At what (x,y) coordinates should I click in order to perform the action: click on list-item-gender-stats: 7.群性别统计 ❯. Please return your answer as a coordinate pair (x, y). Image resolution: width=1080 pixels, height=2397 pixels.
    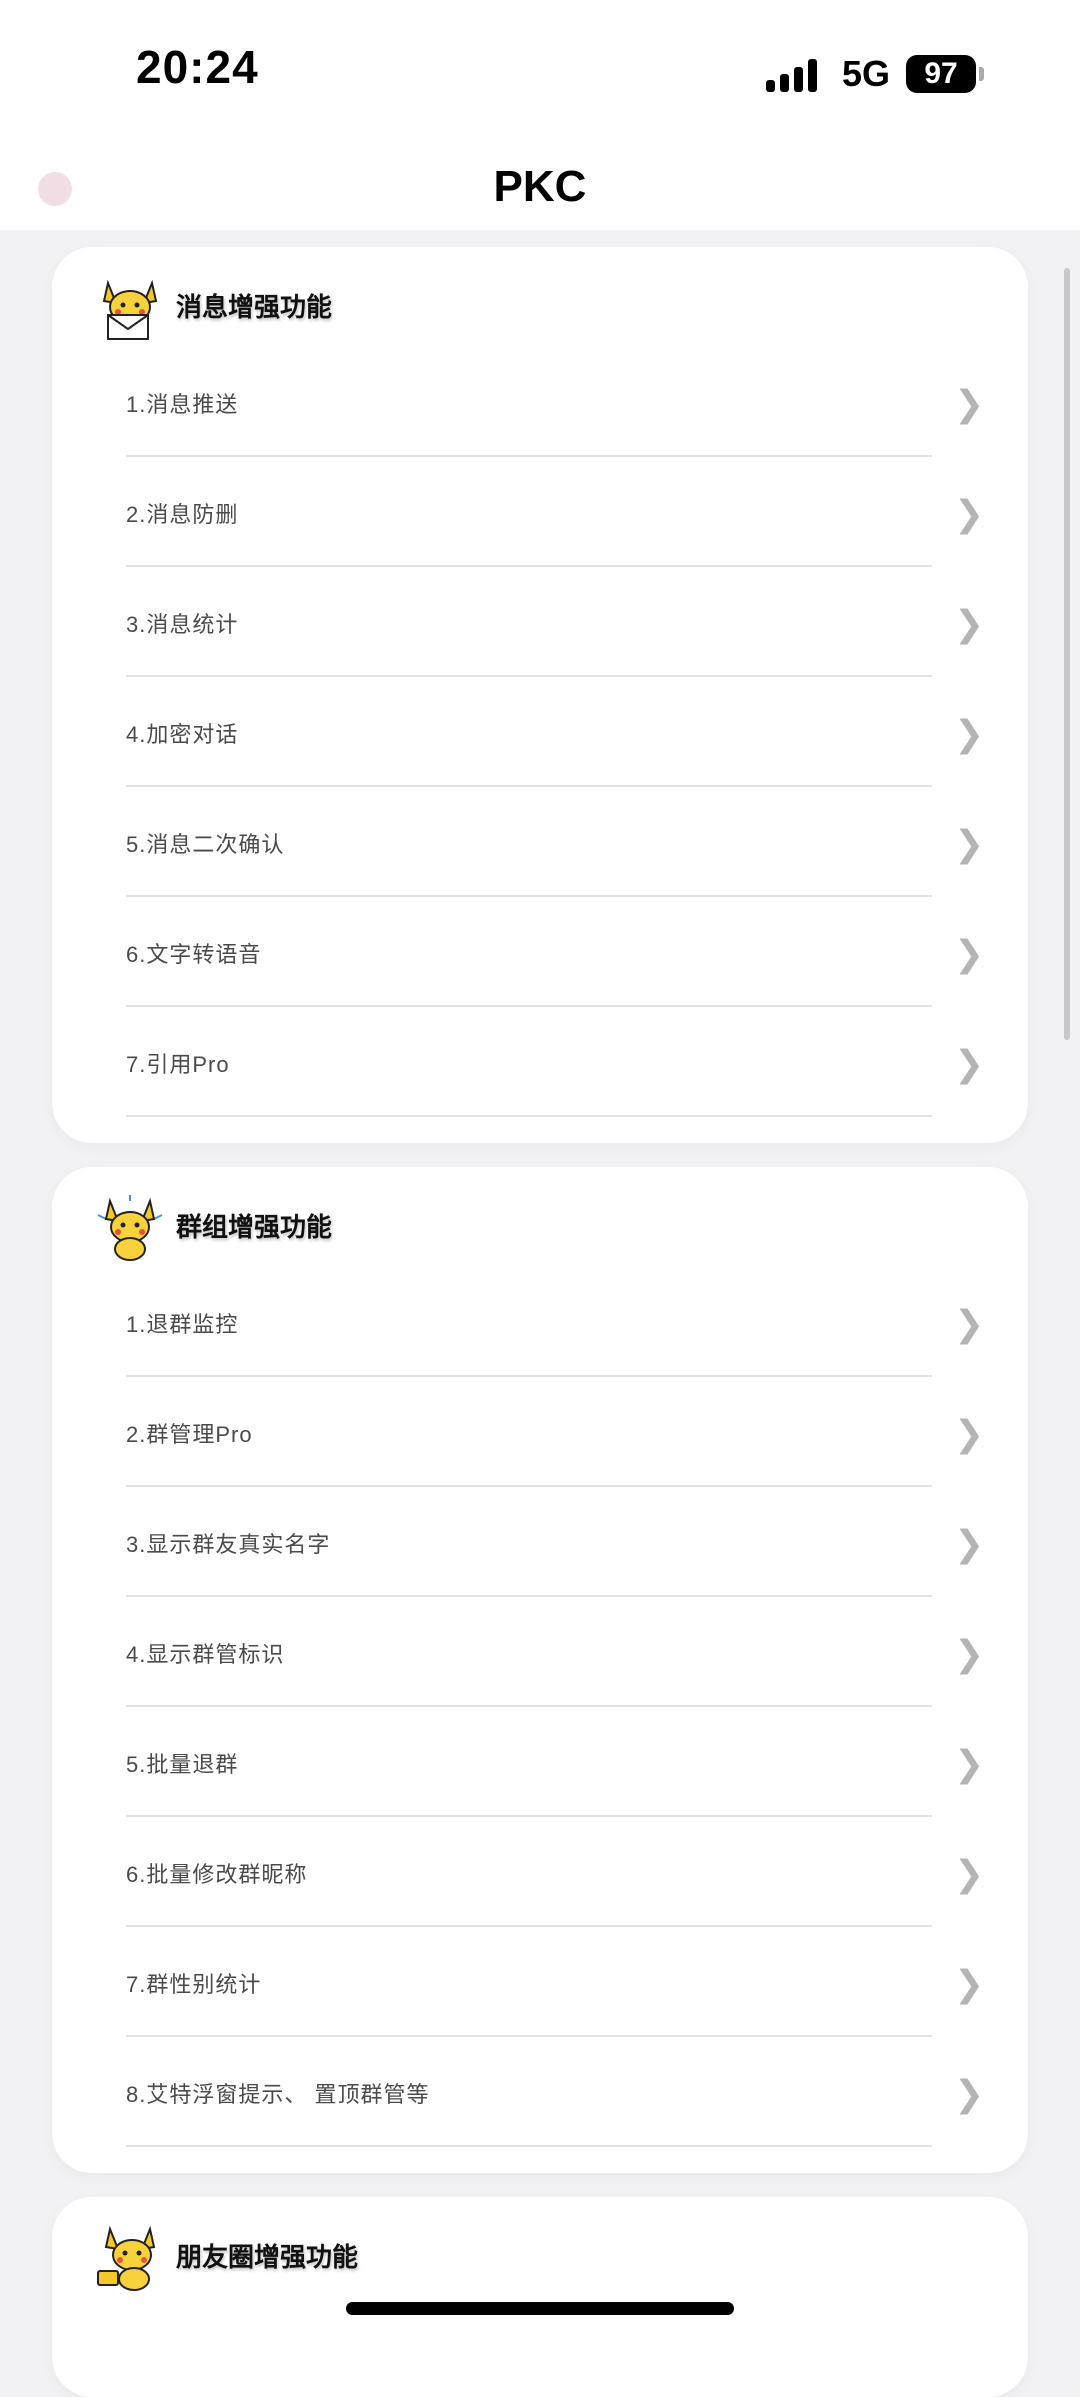
    Looking at the image, I should click on (540, 1982).